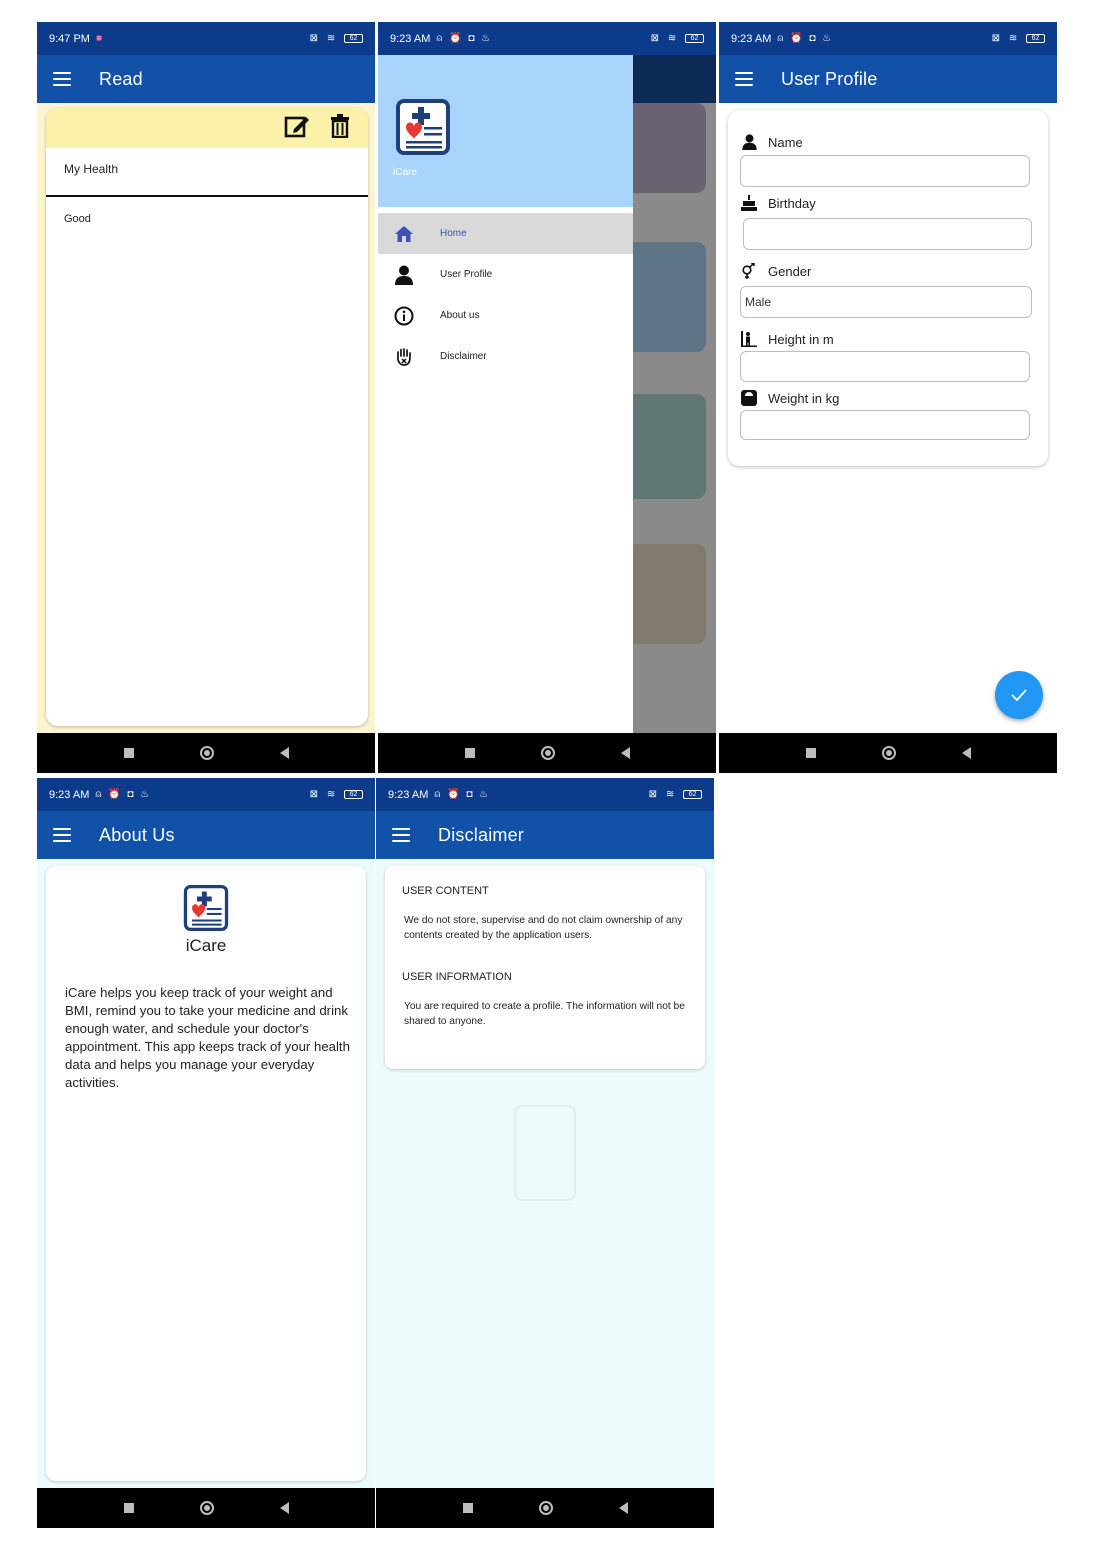 This screenshot has height=1561, width=1098. Describe the element at coordinates (790, 271) in the screenshot. I see `field-label-text: Gender` at that location.